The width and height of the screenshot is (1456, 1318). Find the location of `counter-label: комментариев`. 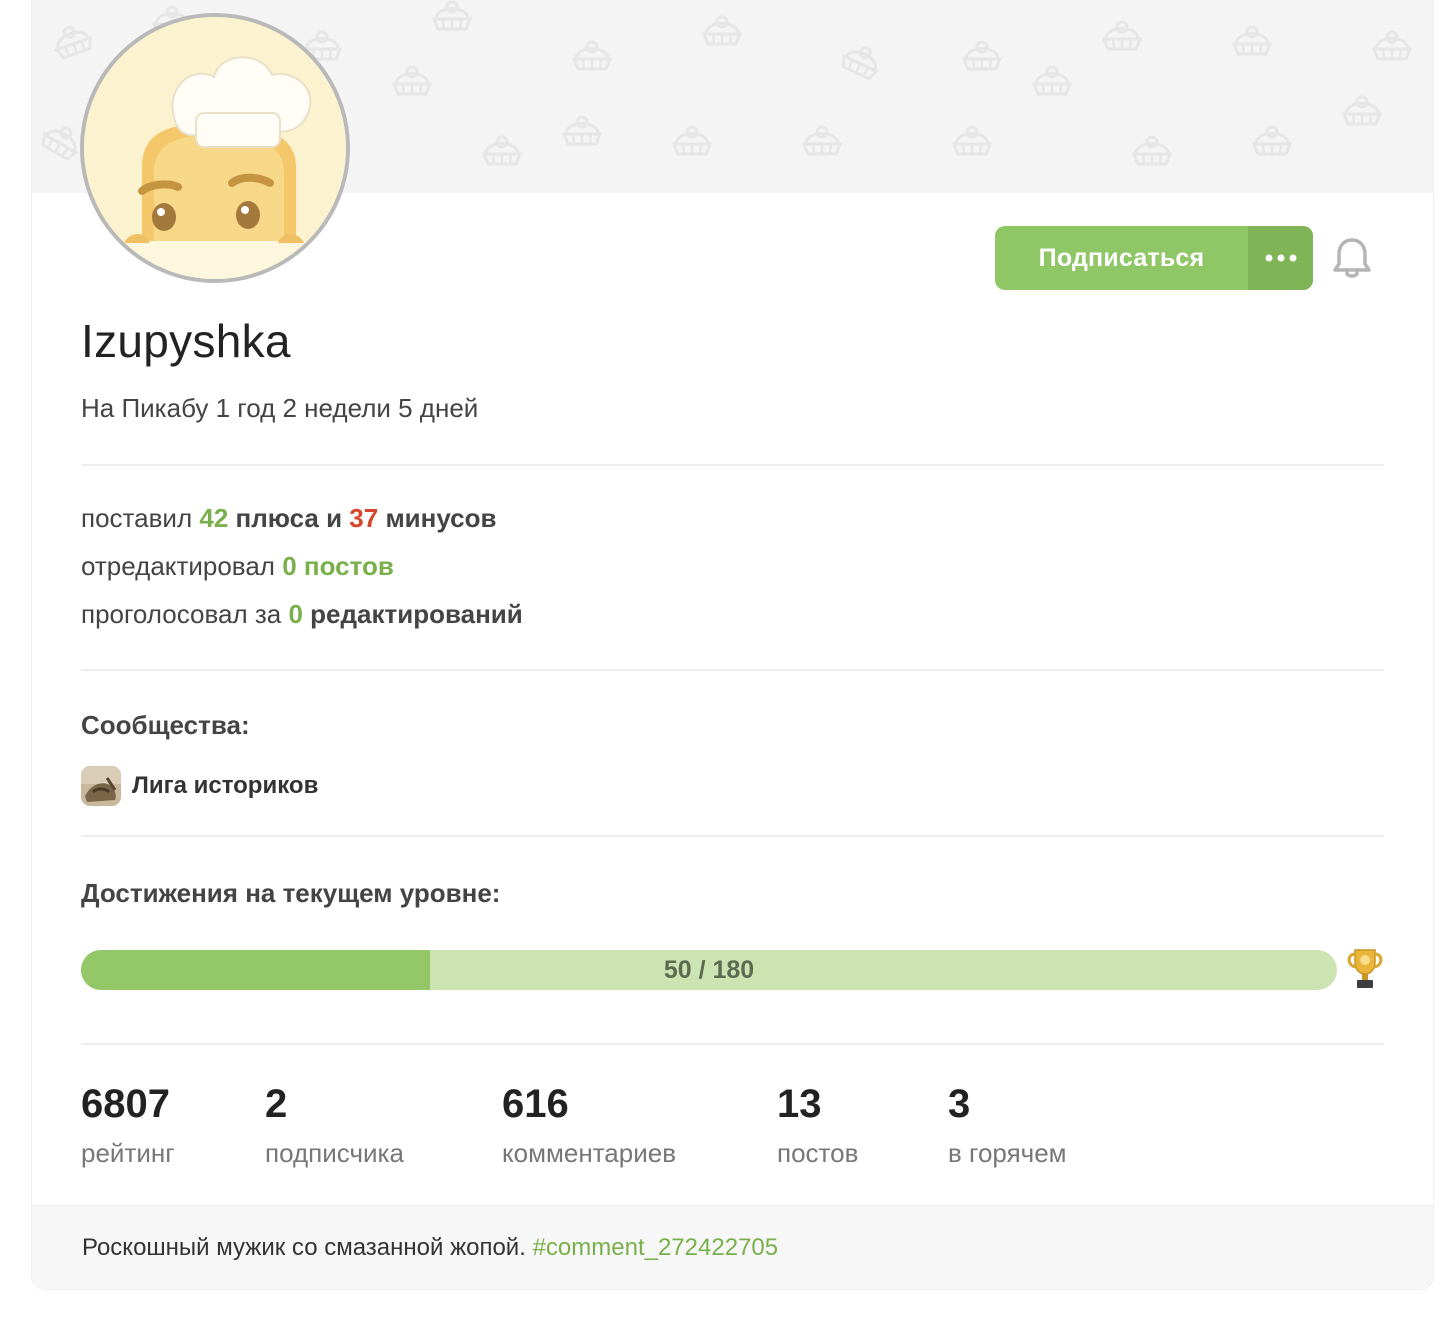

counter-label: комментариев is located at coordinates (589, 1153).